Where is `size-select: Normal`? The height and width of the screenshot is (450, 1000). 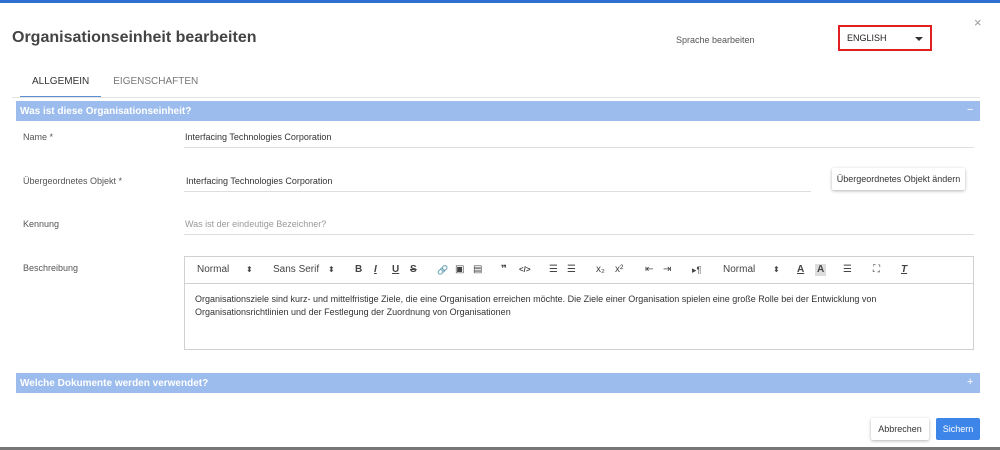 size-select: Normal is located at coordinates (739, 270).